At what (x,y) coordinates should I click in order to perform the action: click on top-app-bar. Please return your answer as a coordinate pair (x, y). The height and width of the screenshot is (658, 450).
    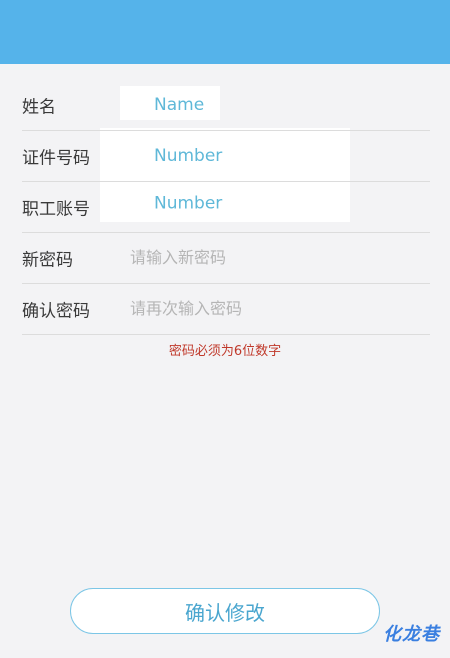
    Looking at the image, I should click on (225, 32).